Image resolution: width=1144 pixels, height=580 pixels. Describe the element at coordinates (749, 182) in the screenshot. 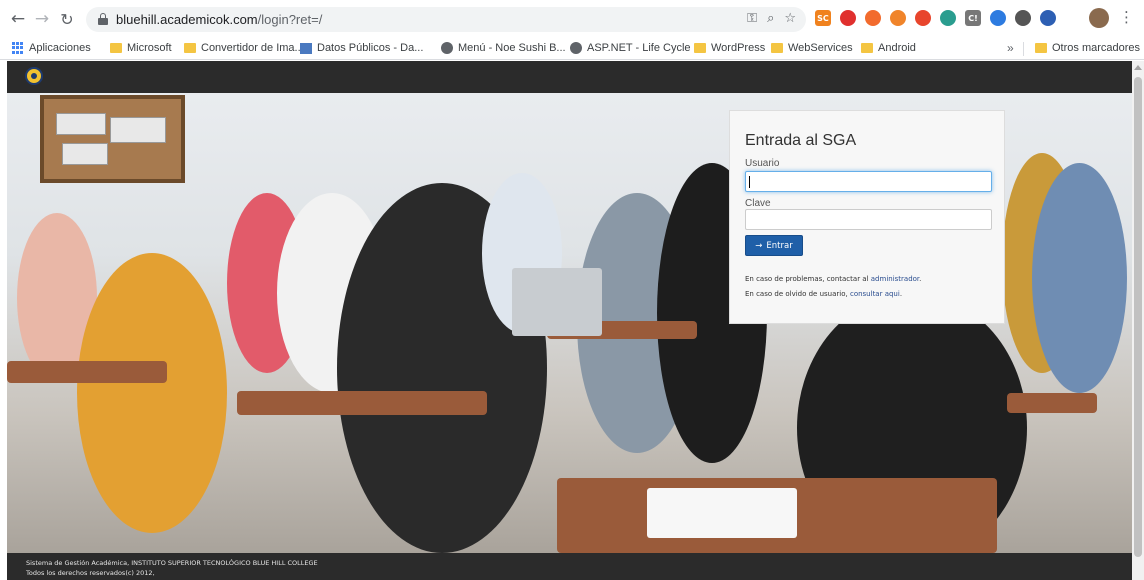

I see `text-caret` at that location.